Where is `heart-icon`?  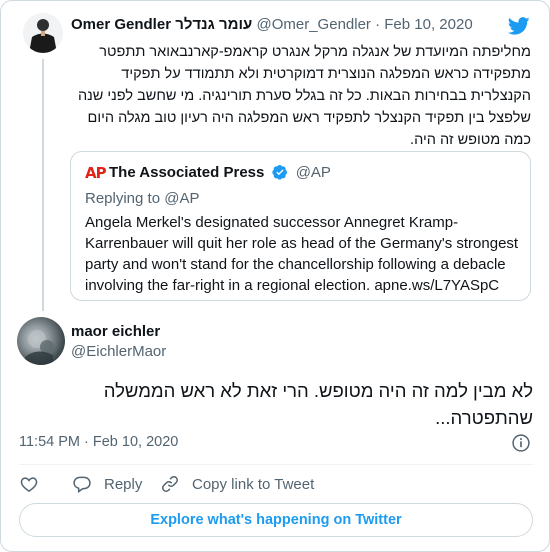 heart-icon is located at coordinates (29, 484).